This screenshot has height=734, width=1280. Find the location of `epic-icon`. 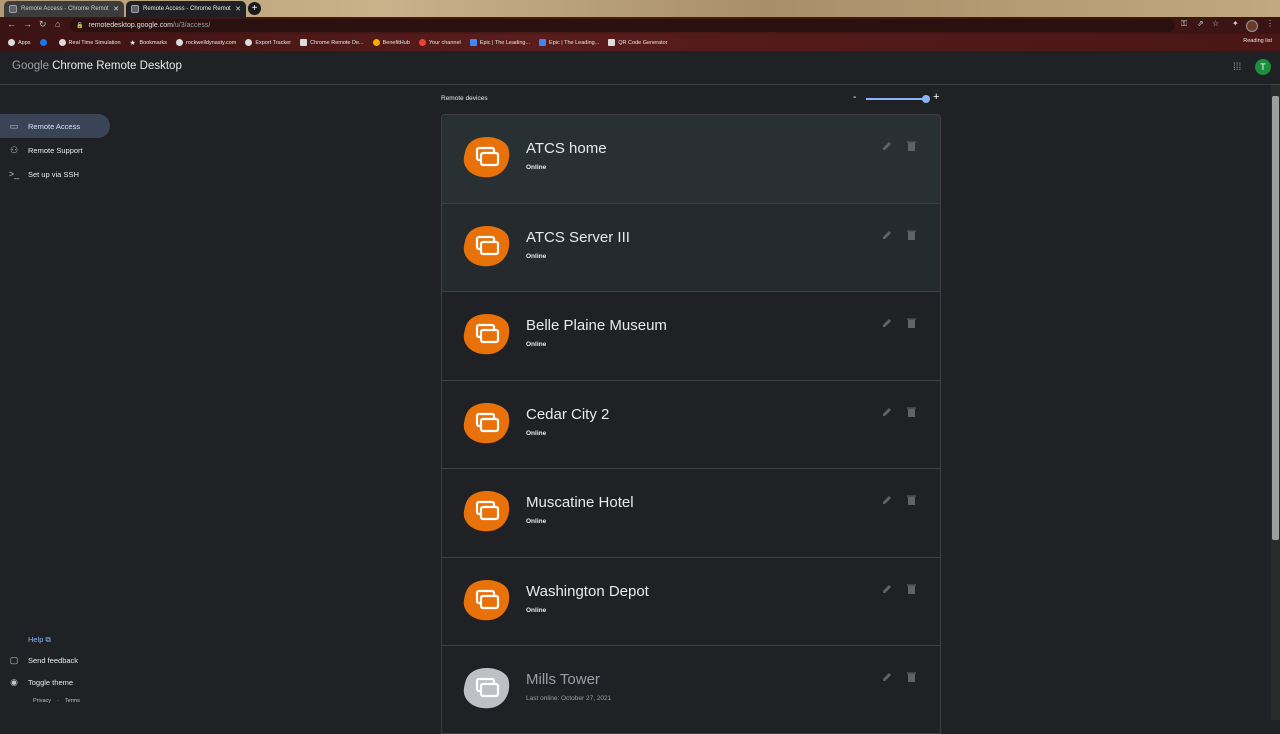

epic-icon is located at coordinates (473, 42).